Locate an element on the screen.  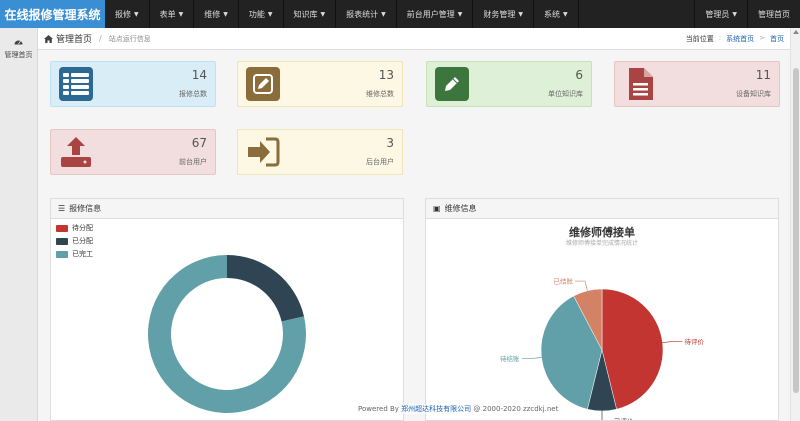
card-count: 67 is located at coordinates (199, 143).